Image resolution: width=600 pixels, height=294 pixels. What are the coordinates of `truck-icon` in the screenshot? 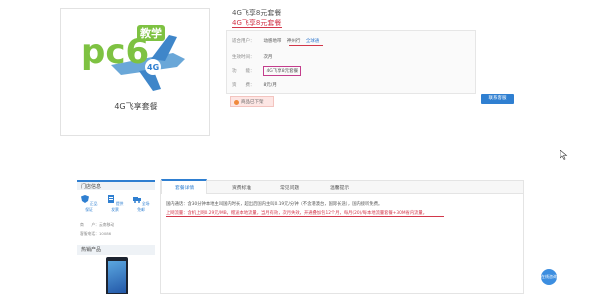 It's located at (136, 200).